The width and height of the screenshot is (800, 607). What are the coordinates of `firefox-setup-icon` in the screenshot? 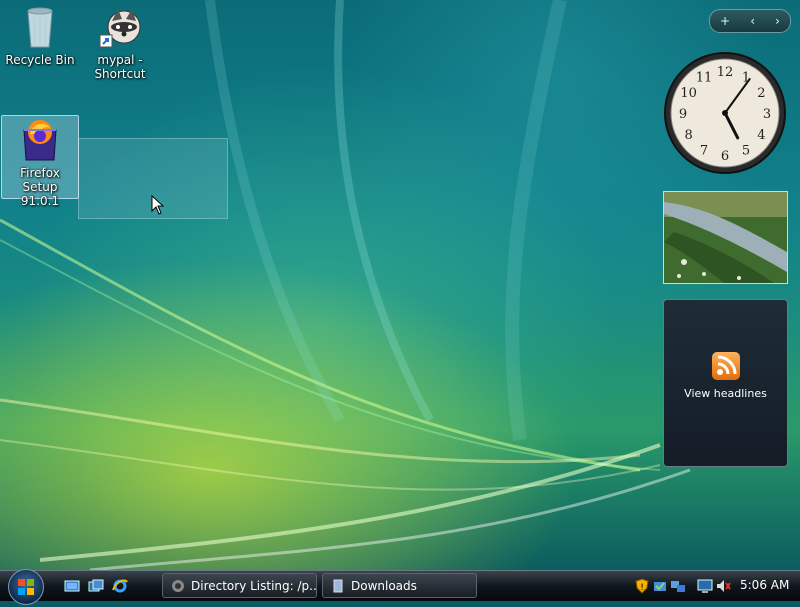 It's located at (40, 140).